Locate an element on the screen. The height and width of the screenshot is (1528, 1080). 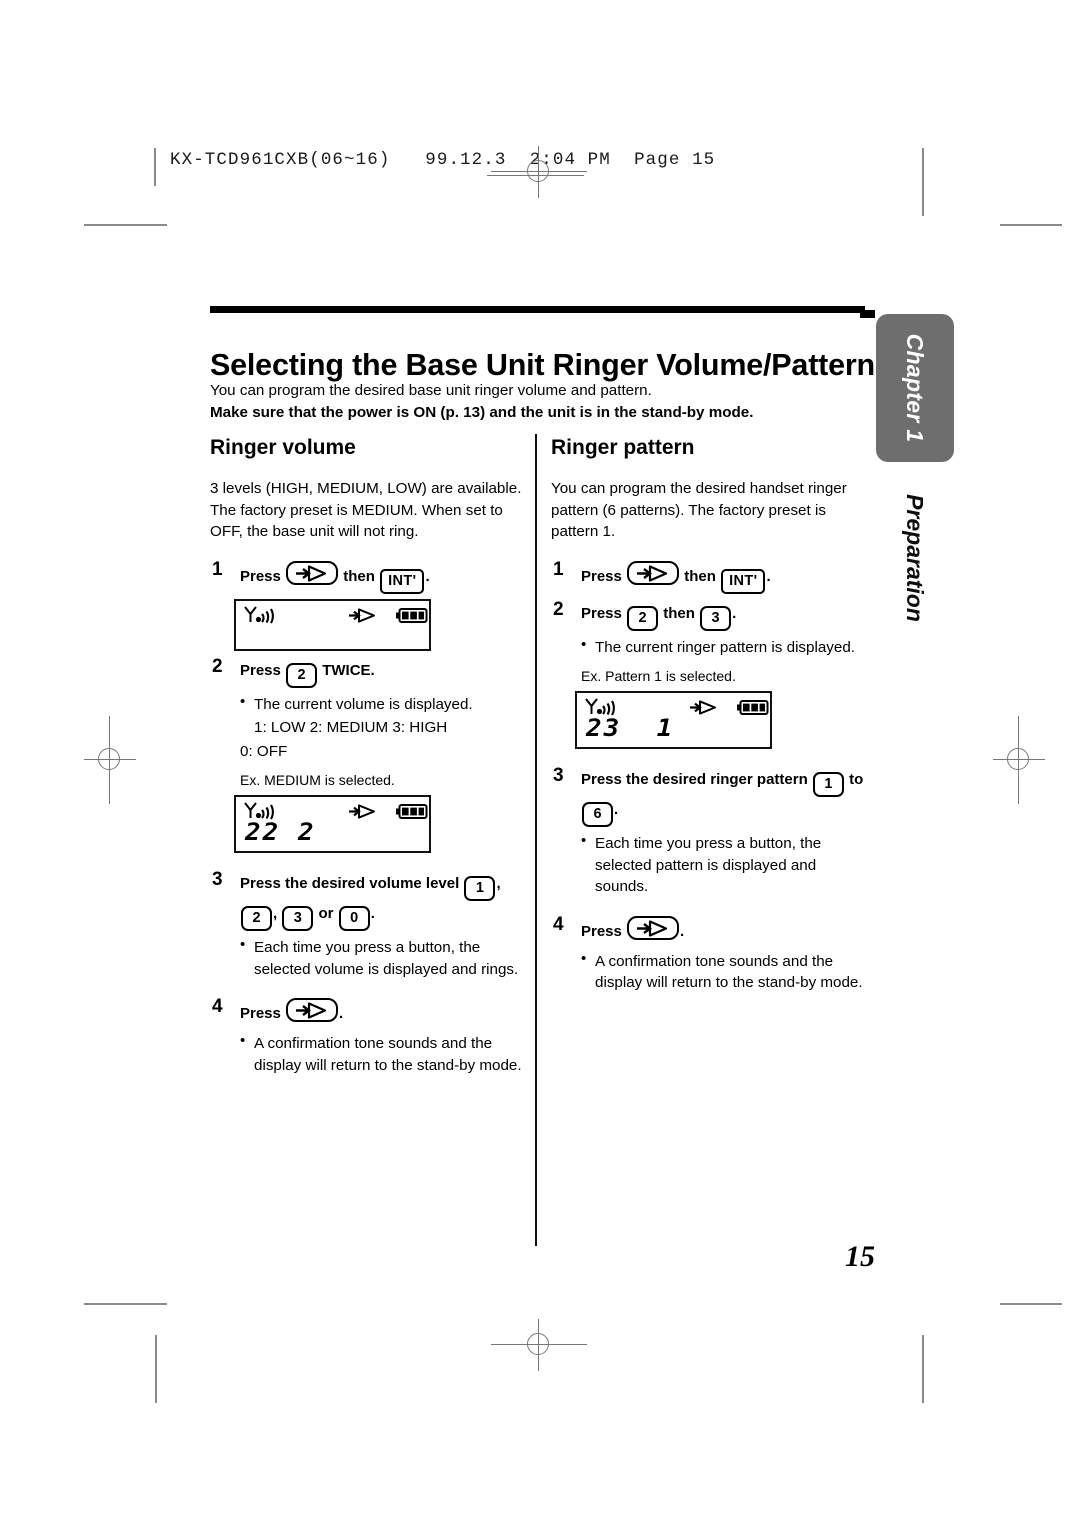
right-step-1-press: Press is located at coordinates (601, 576).